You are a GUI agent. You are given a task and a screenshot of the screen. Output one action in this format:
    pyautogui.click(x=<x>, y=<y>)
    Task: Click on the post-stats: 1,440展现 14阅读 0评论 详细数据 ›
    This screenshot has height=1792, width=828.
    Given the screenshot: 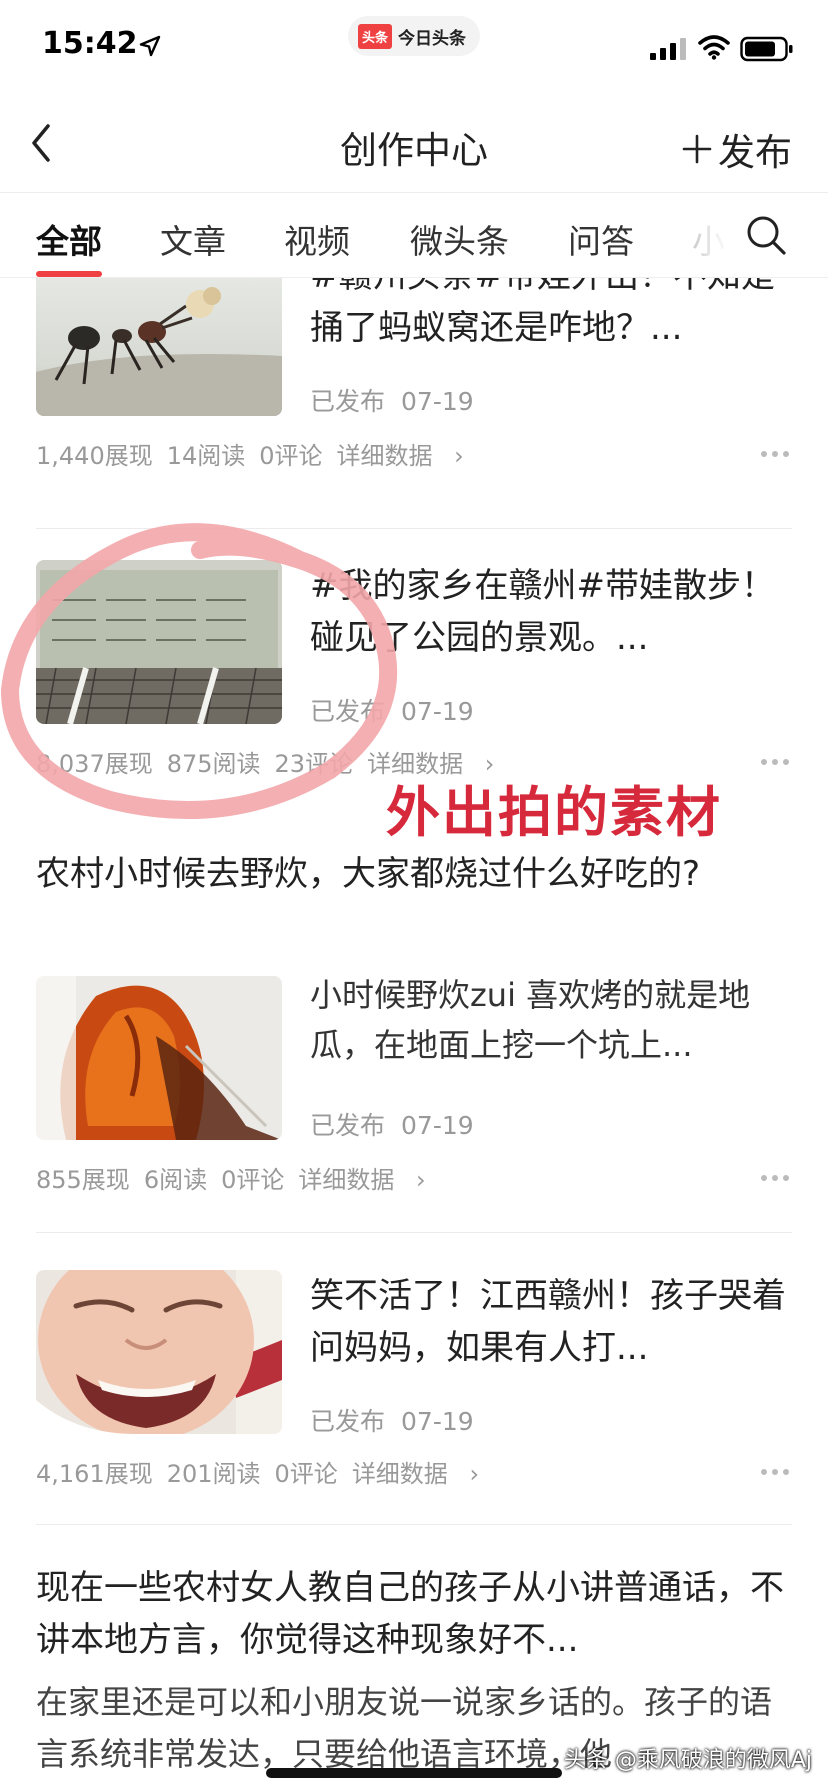 What is the action you would take?
    pyautogui.click(x=257, y=453)
    